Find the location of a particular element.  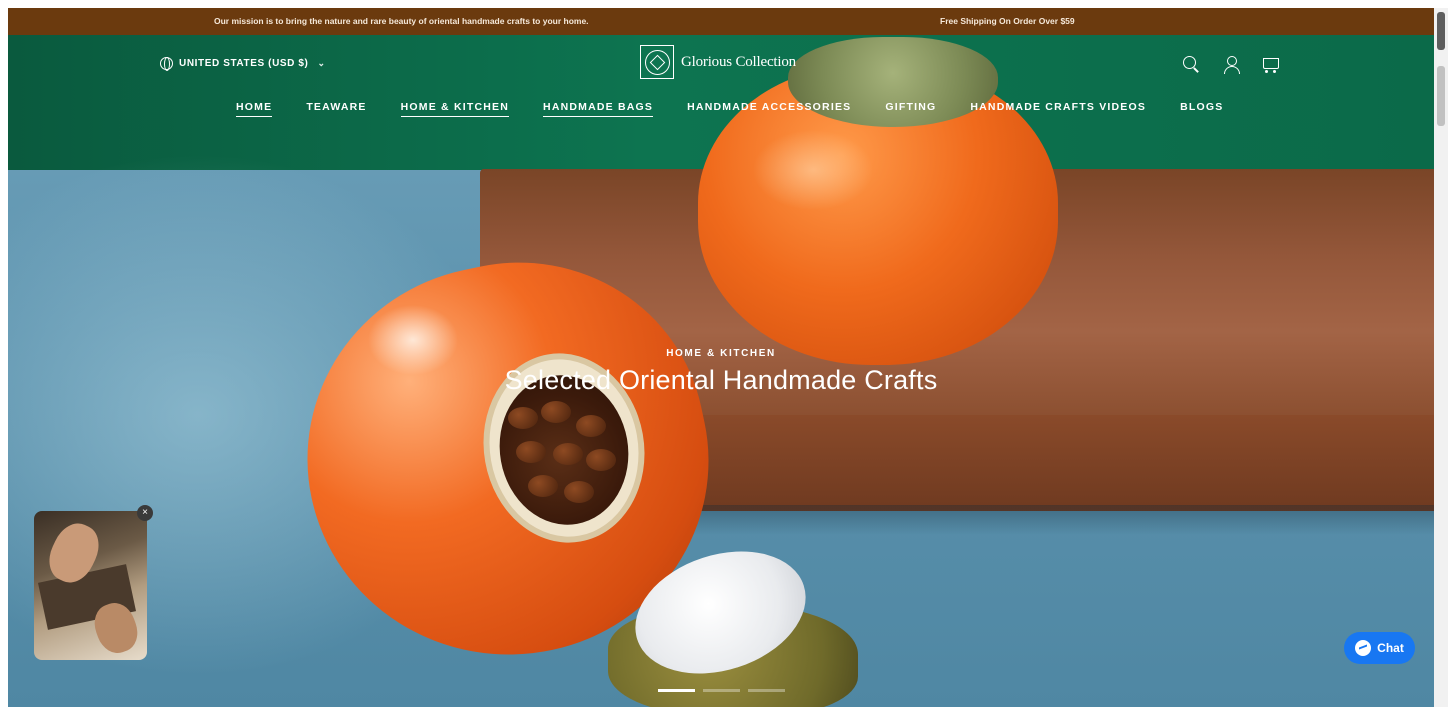

chat-button: Chat is located at coordinates (1379, 648).